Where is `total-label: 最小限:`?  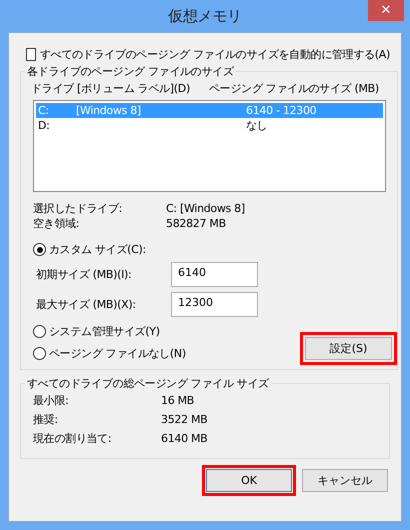 total-label: 最小限: is located at coordinates (51, 401).